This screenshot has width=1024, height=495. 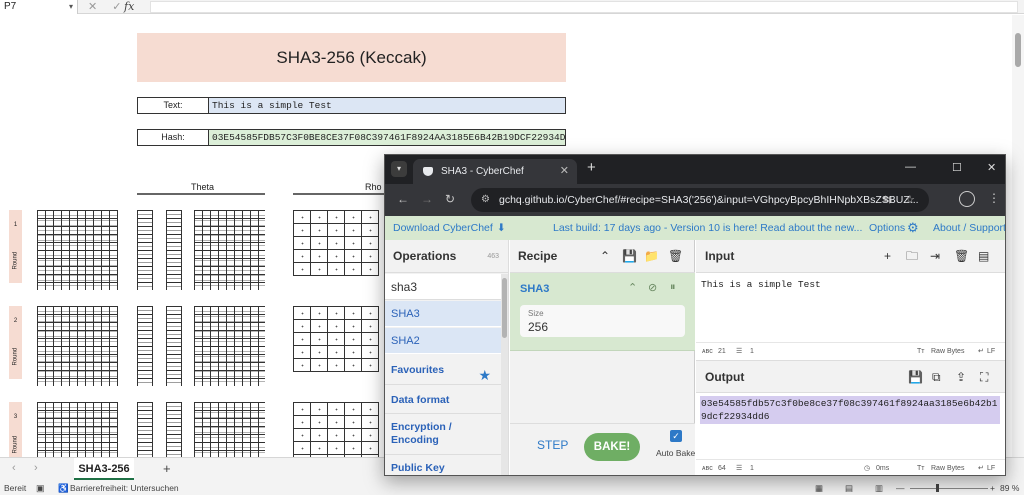 What do you see at coordinates (40, 488) in the screenshot?
I see `macro-icon: ▣` at bounding box center [40, 488].